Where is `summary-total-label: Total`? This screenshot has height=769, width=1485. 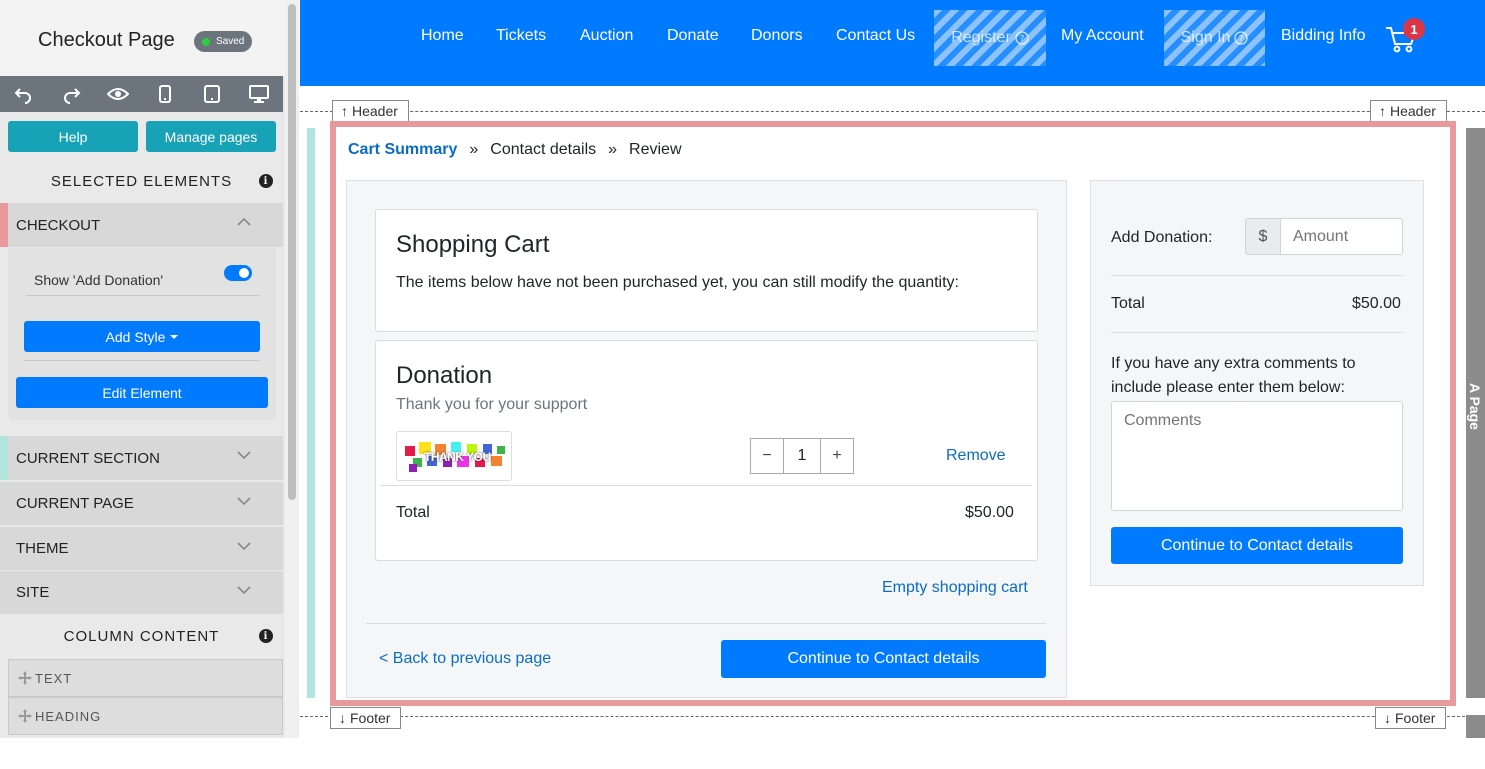 summary-total-label: Total is located at coordinates (1128, 303).